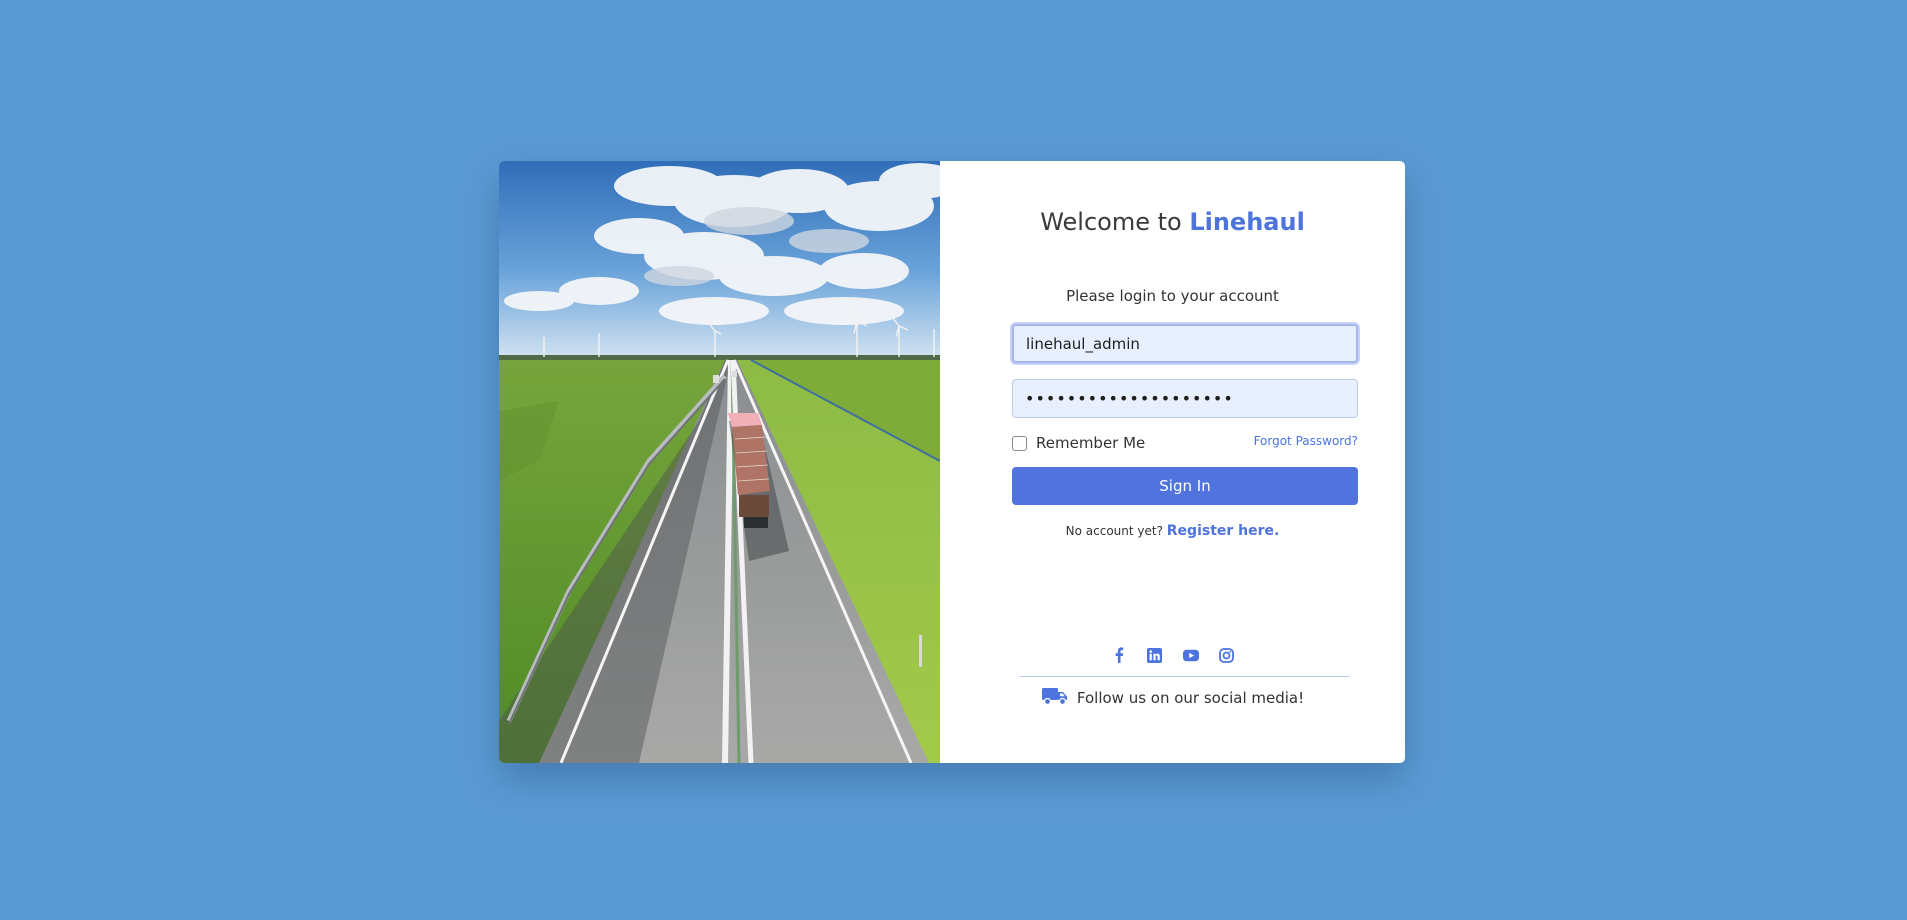 This screenshot has height=920, width=1907. Describe the element at coordinates (1055, 698) in the screenshot. I see `truck-icon` at that location.